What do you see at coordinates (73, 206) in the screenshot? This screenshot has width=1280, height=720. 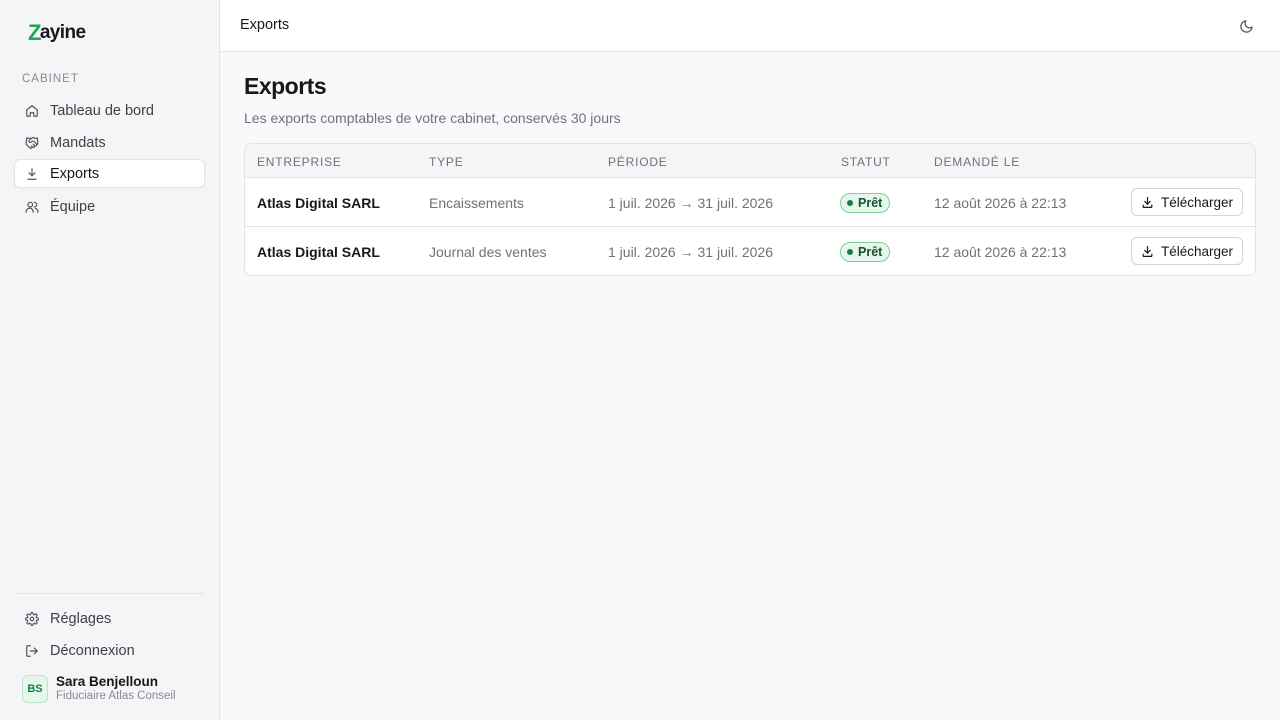 I see `sidebar-item-label: Équipe` at bounding box center [73, 206].